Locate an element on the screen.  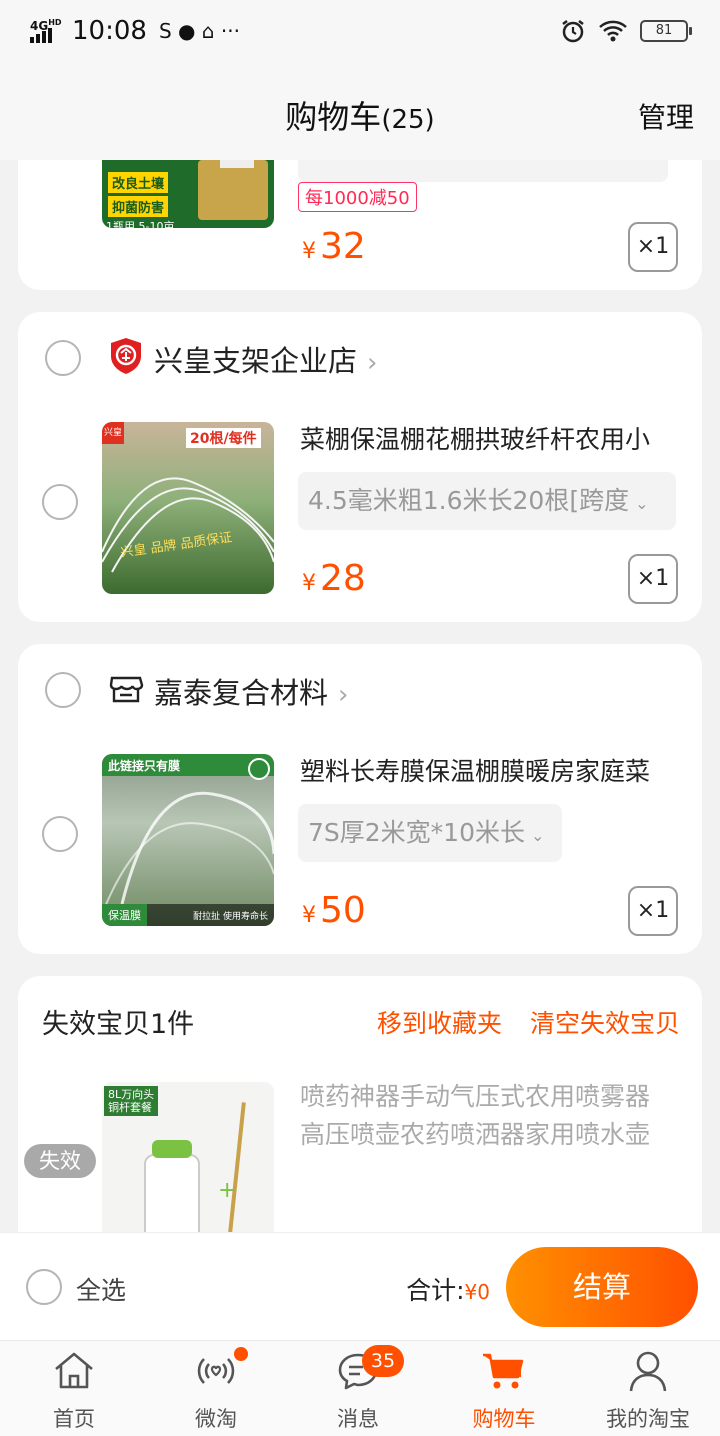
invalid-product-title: 喷药神器手动气压式农用喷雾器 高压喷壶农药喷洒器家用喷水壶 is located at coordinates (475, 1115).